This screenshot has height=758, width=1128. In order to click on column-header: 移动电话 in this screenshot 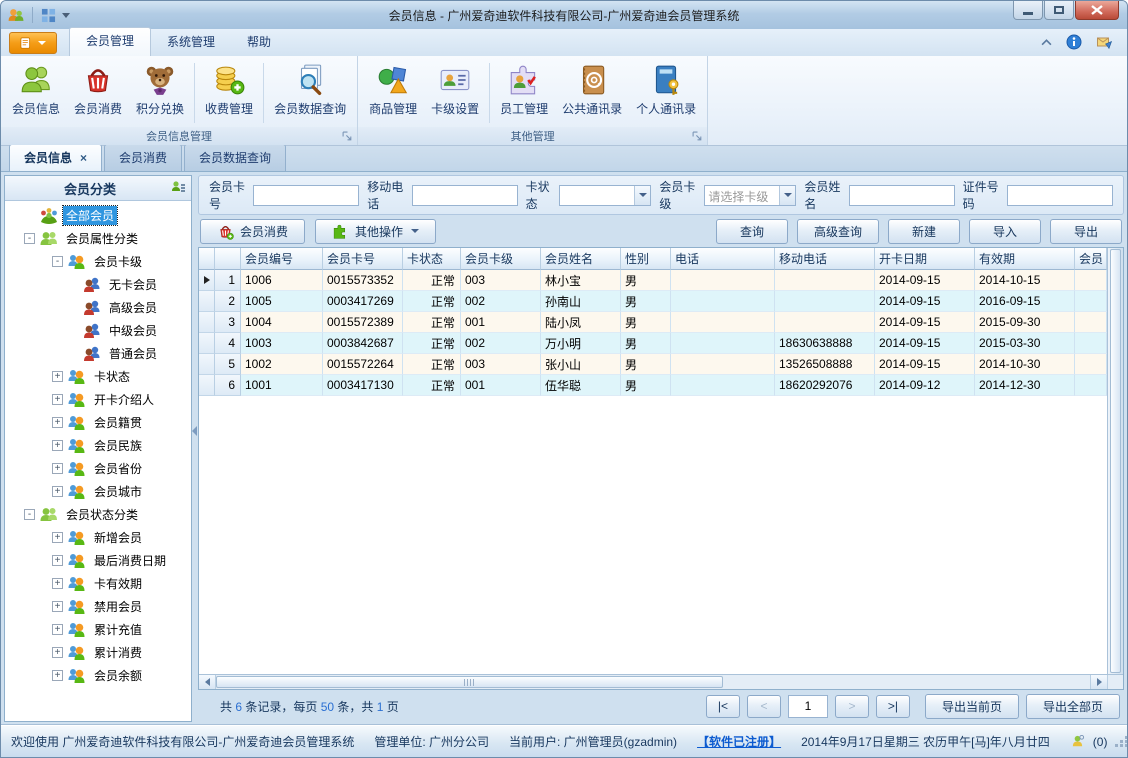, I will do `click(825, 259)`.